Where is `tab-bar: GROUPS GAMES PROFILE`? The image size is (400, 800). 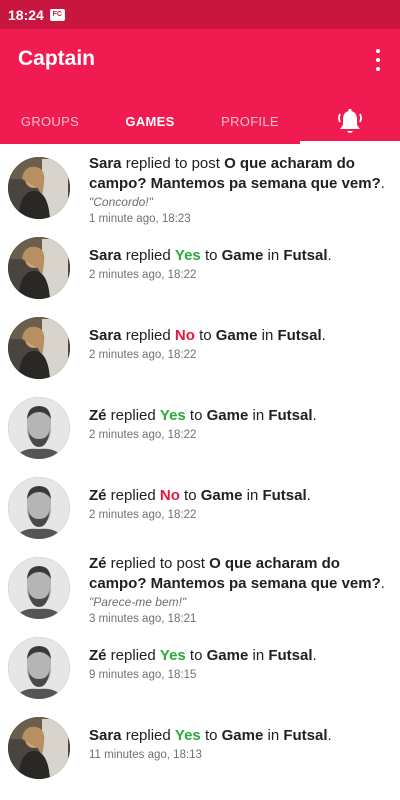 tab-bar: GROUPS GAMES PROFILE is located at coordinates (200, 121).